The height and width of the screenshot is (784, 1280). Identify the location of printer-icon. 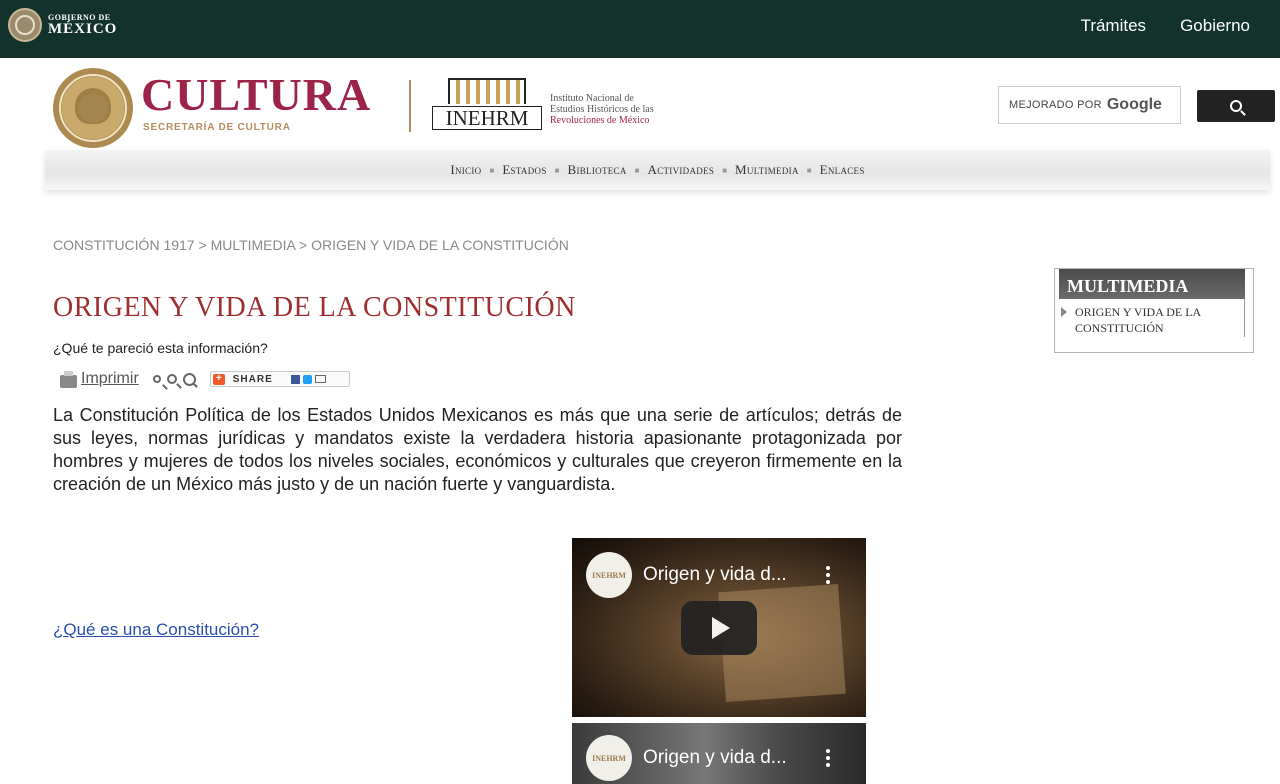
(68, 379).